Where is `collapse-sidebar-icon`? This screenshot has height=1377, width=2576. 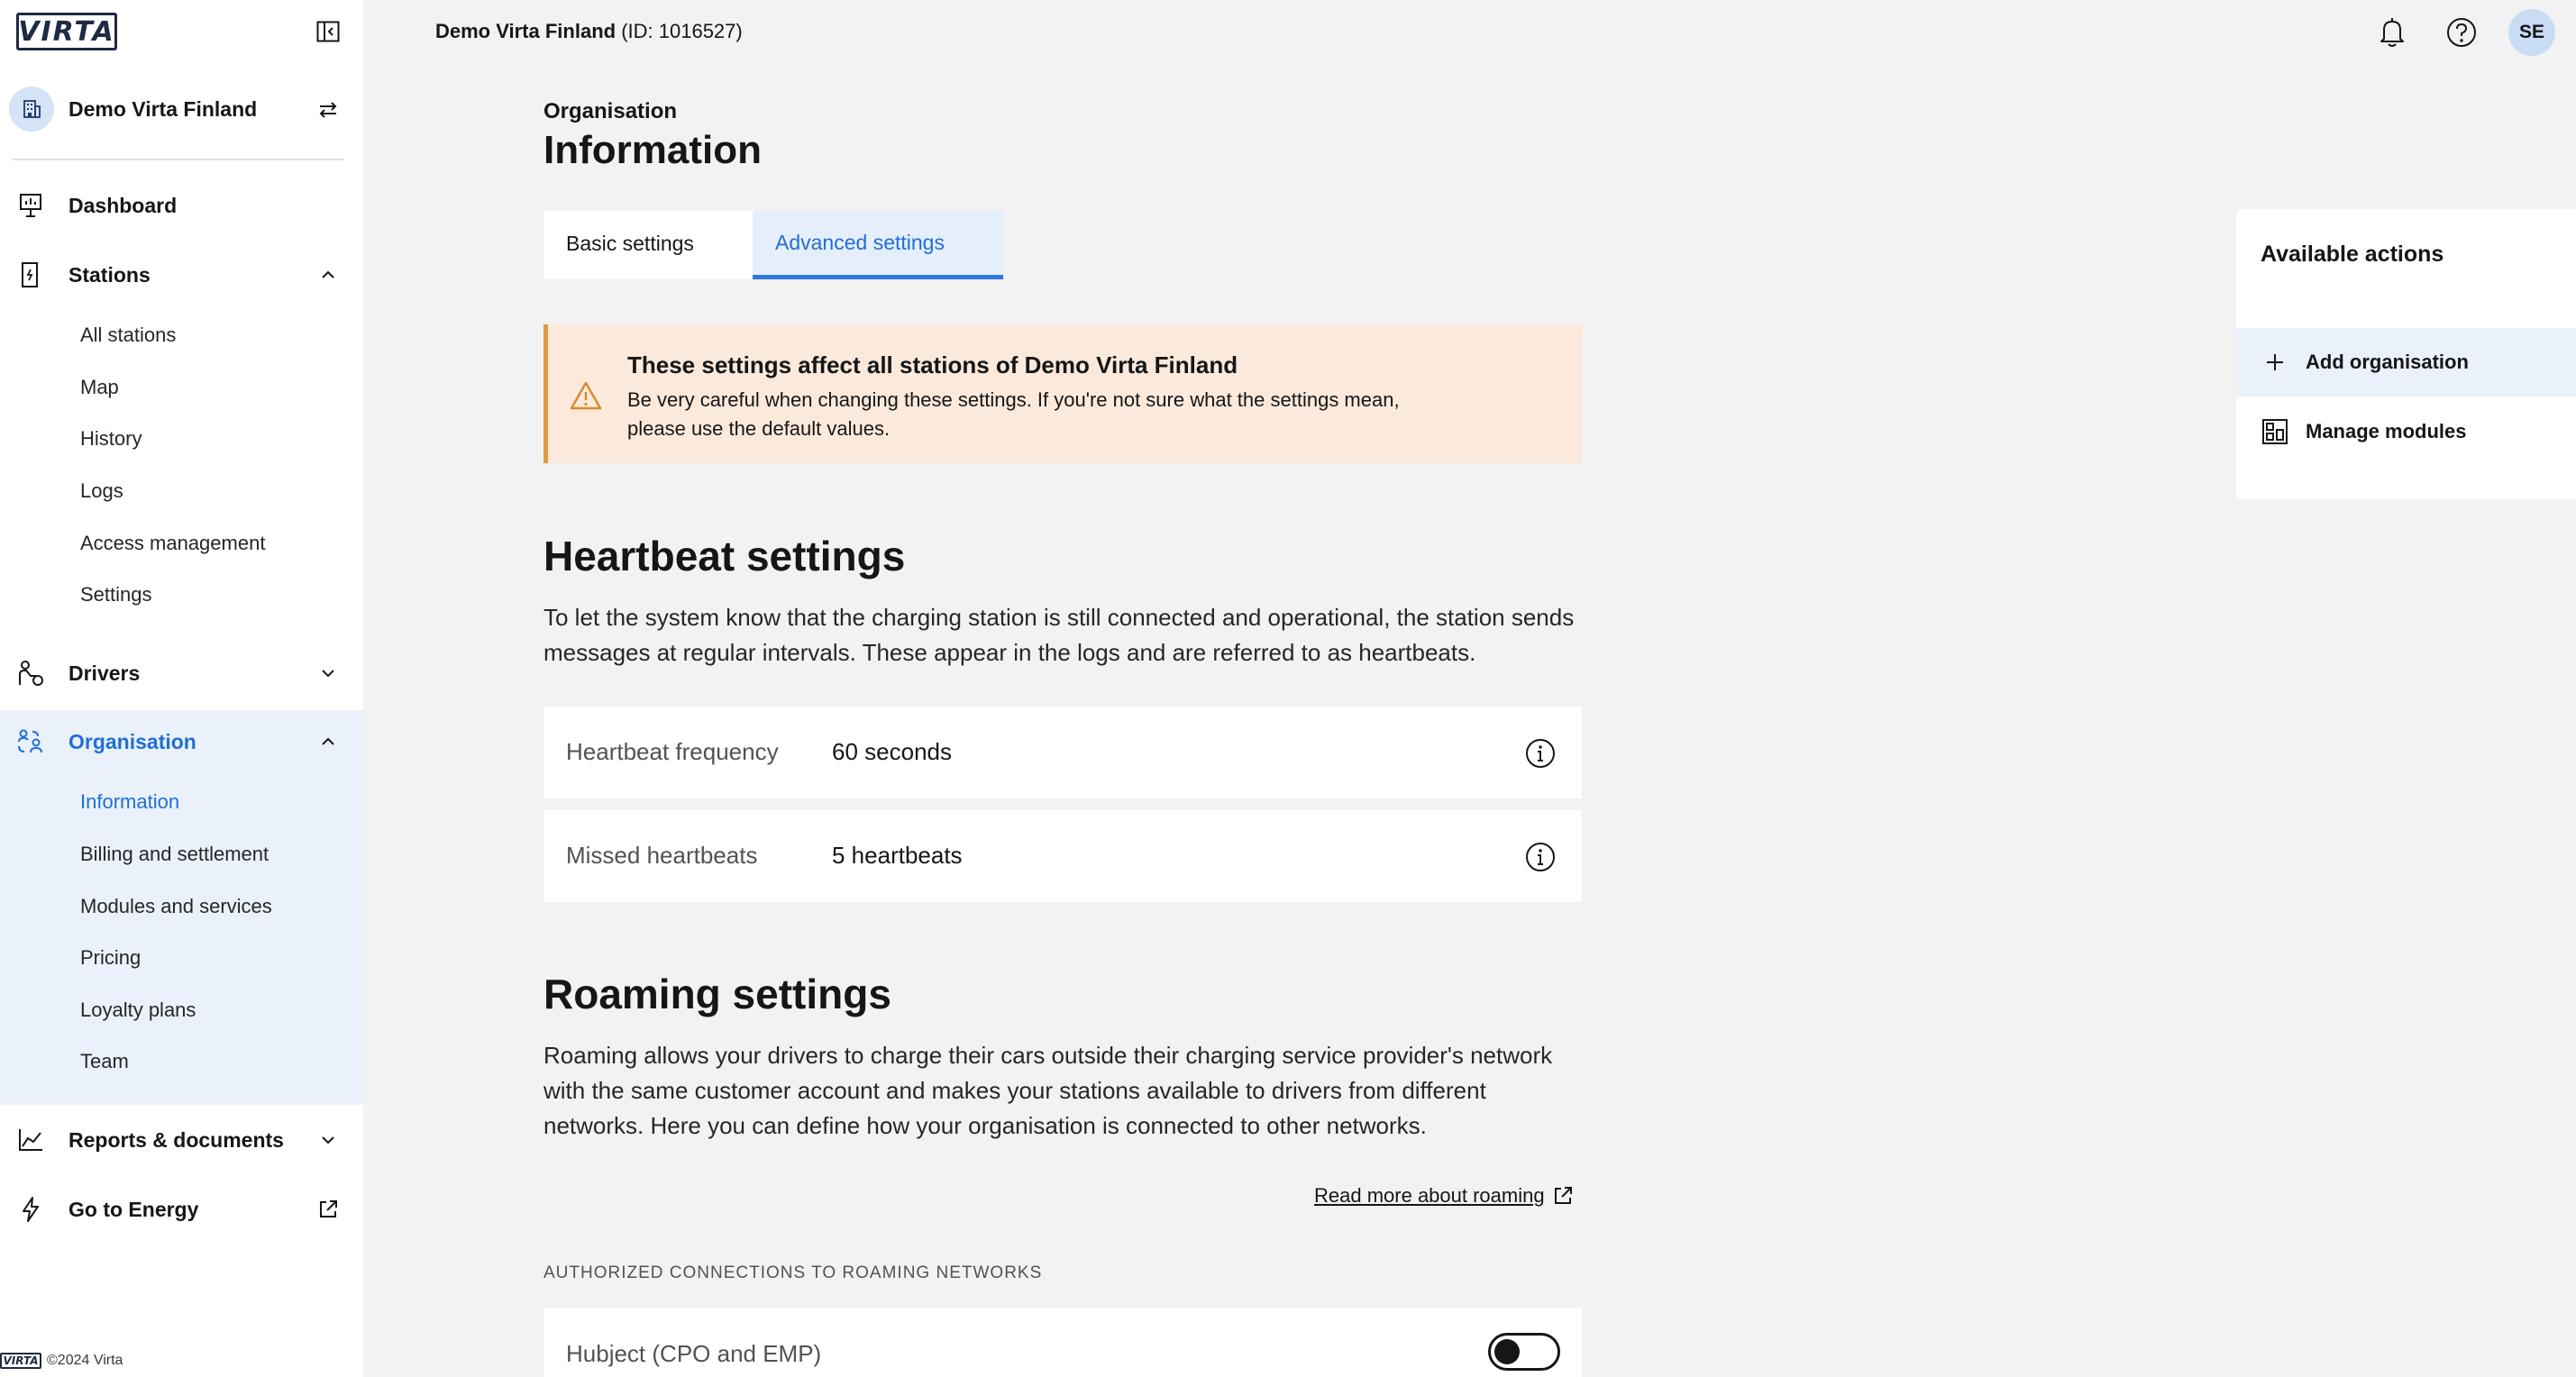 collapse-sidebar-icon is located at coordinates (328, 32).